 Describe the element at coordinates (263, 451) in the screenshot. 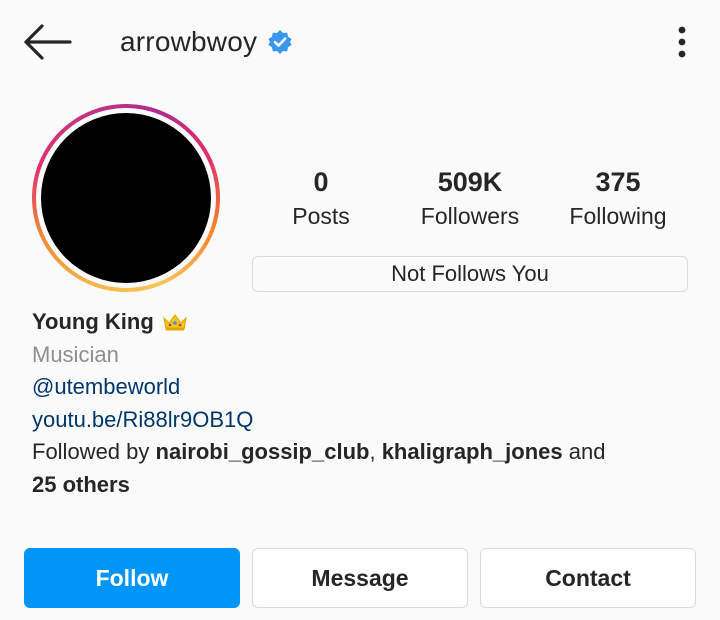

I see `followed-by-user-1: nairobi_gossip_club` at that location.